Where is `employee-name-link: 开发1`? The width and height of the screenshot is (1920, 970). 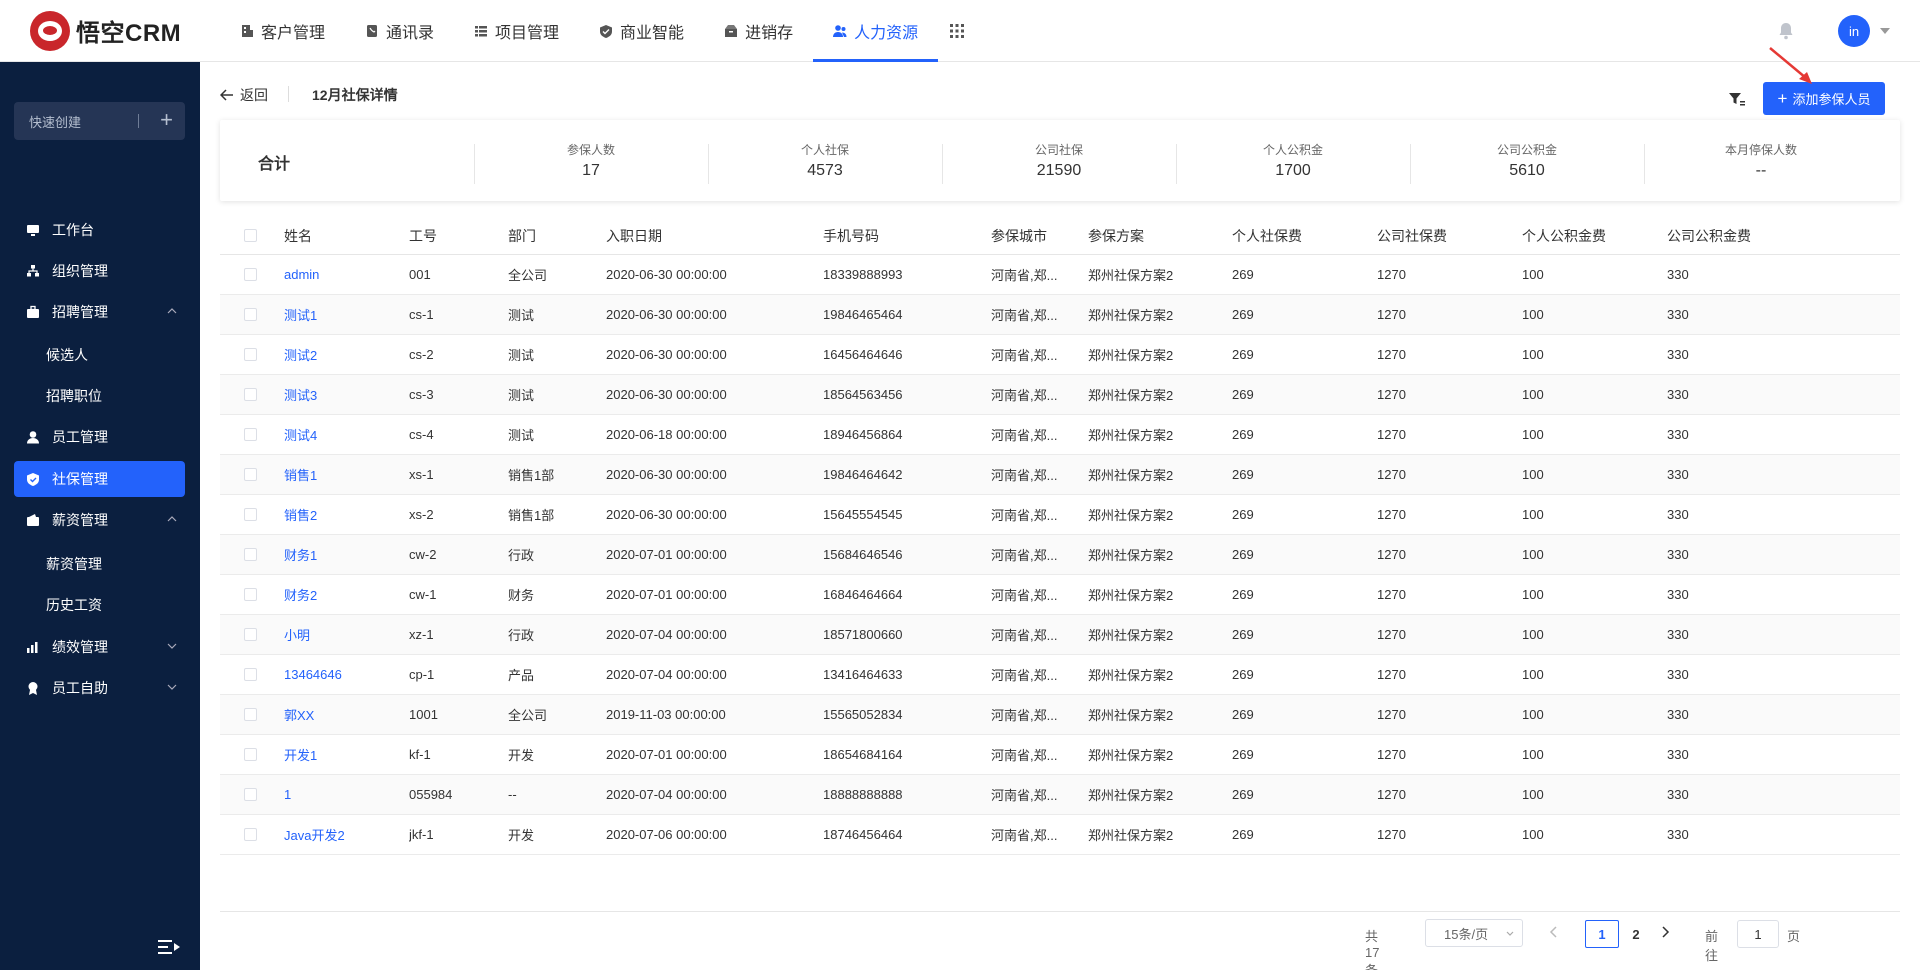 employee-name-link: 开发1 is located at coordinates (300, 754).